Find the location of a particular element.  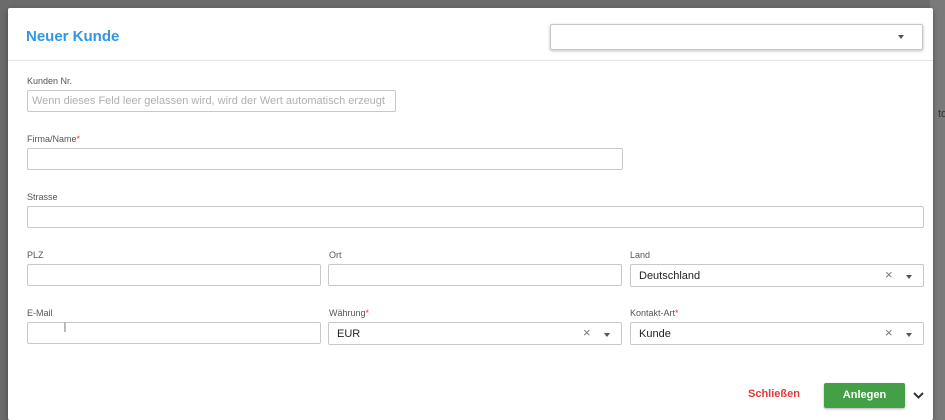

kunden-nr-label: Kunden Nr. is located at coordinates (50, 81).